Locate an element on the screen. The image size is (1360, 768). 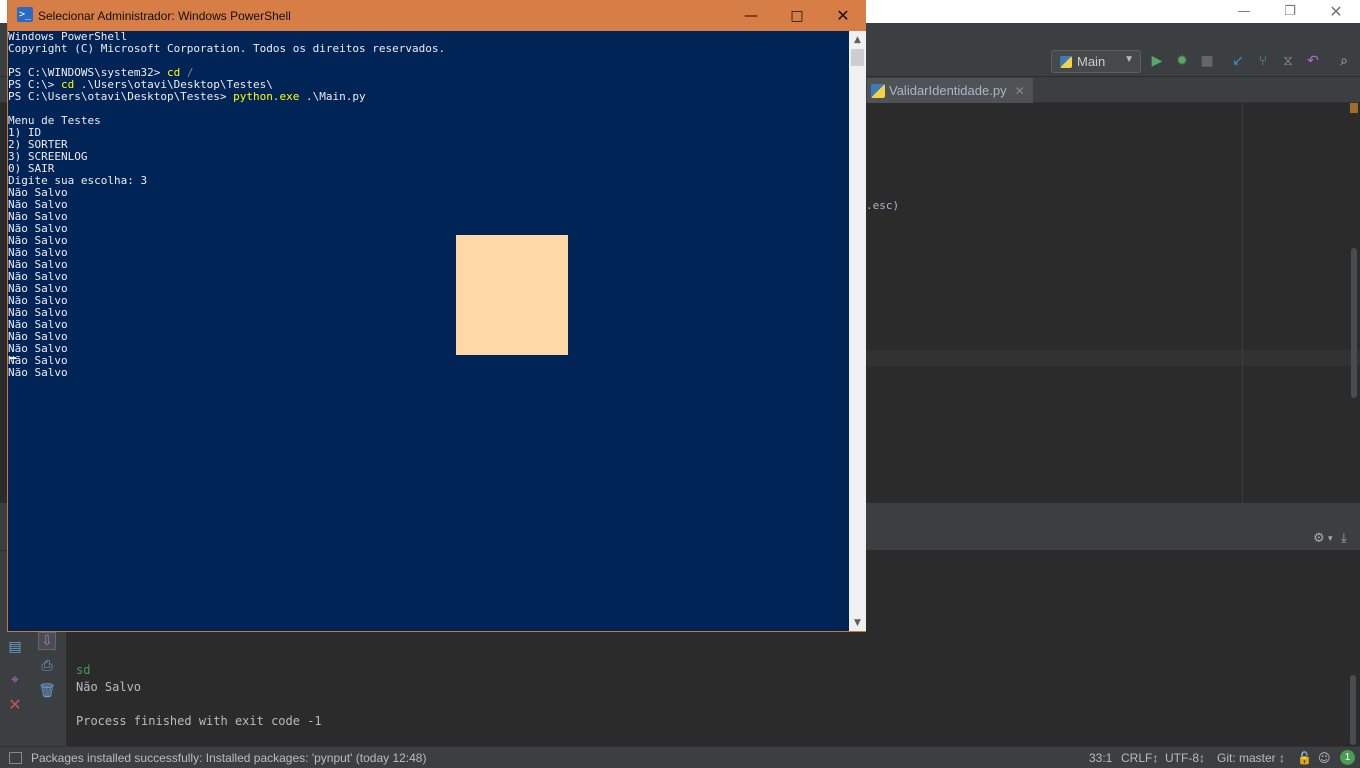
current-line-highlight is located at coordinates (1113, 358).